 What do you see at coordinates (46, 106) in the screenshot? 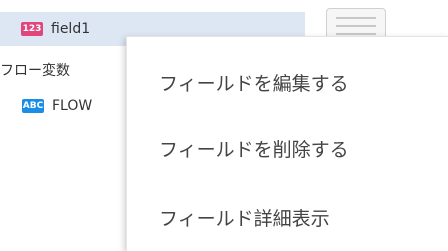
I see `tree-item-flow: ABC FLOW` at bounding box center [46, 106].